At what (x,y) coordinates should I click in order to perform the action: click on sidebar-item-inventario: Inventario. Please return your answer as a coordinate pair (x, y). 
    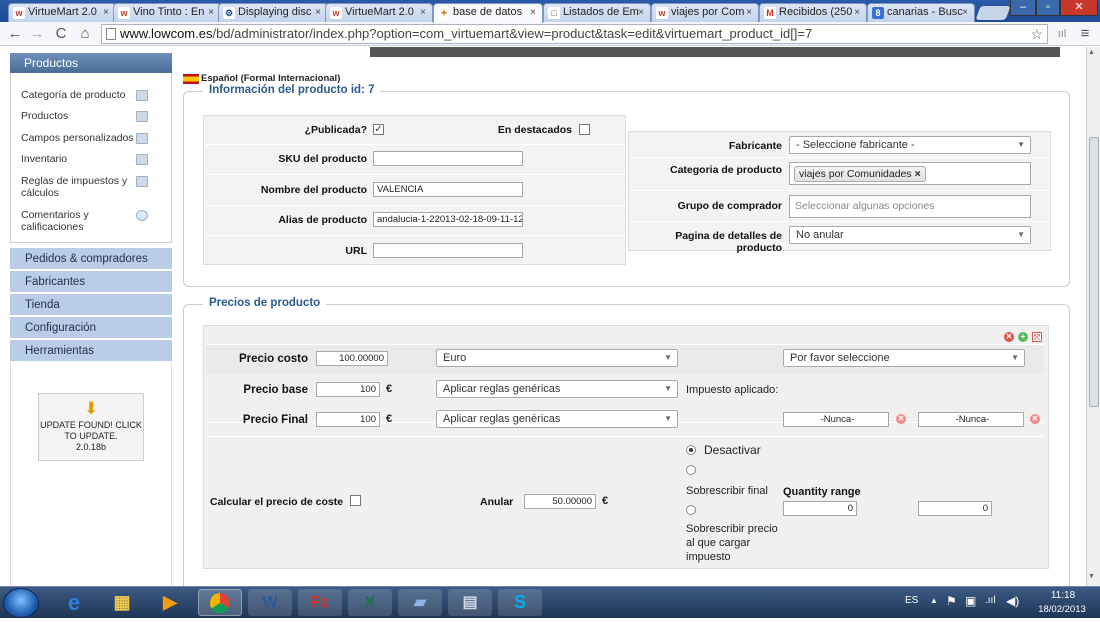
    Looking at the image, I should click on (44, 159).